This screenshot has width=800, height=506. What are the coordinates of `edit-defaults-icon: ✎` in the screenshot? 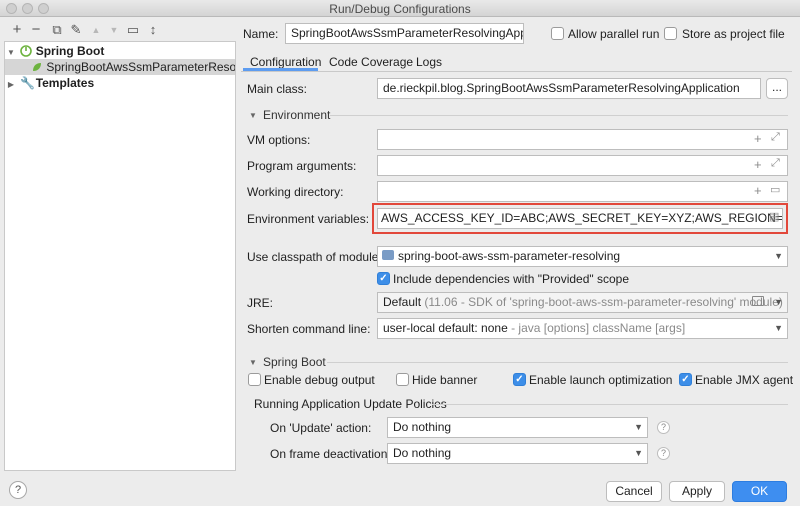 It's located at (76, 30).